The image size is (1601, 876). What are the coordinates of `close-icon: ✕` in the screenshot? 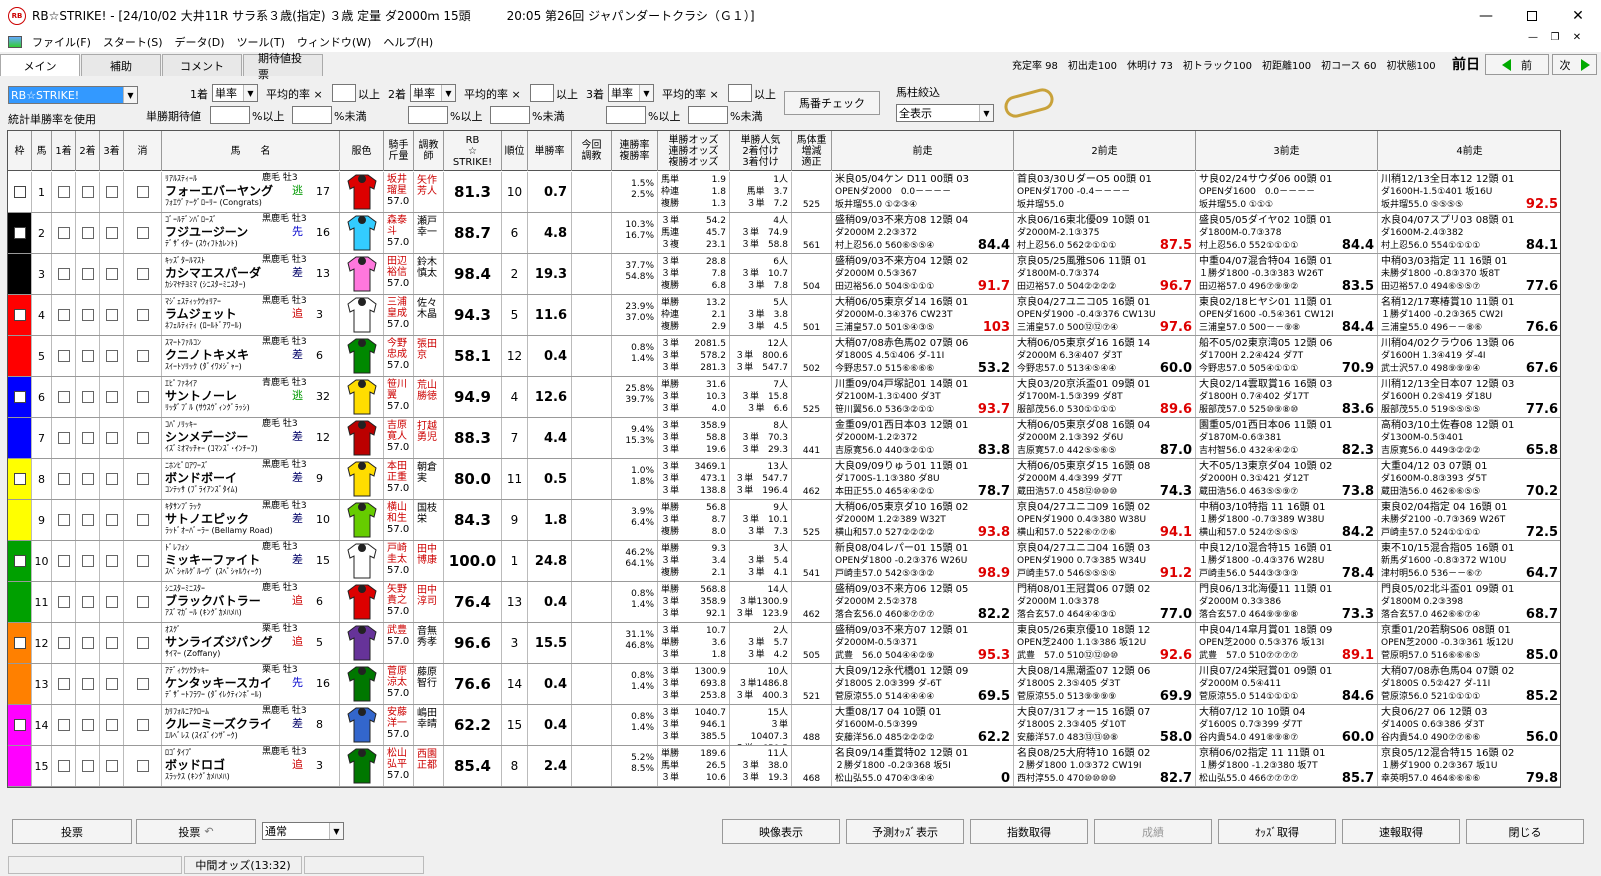 It's located at (1578, 15).